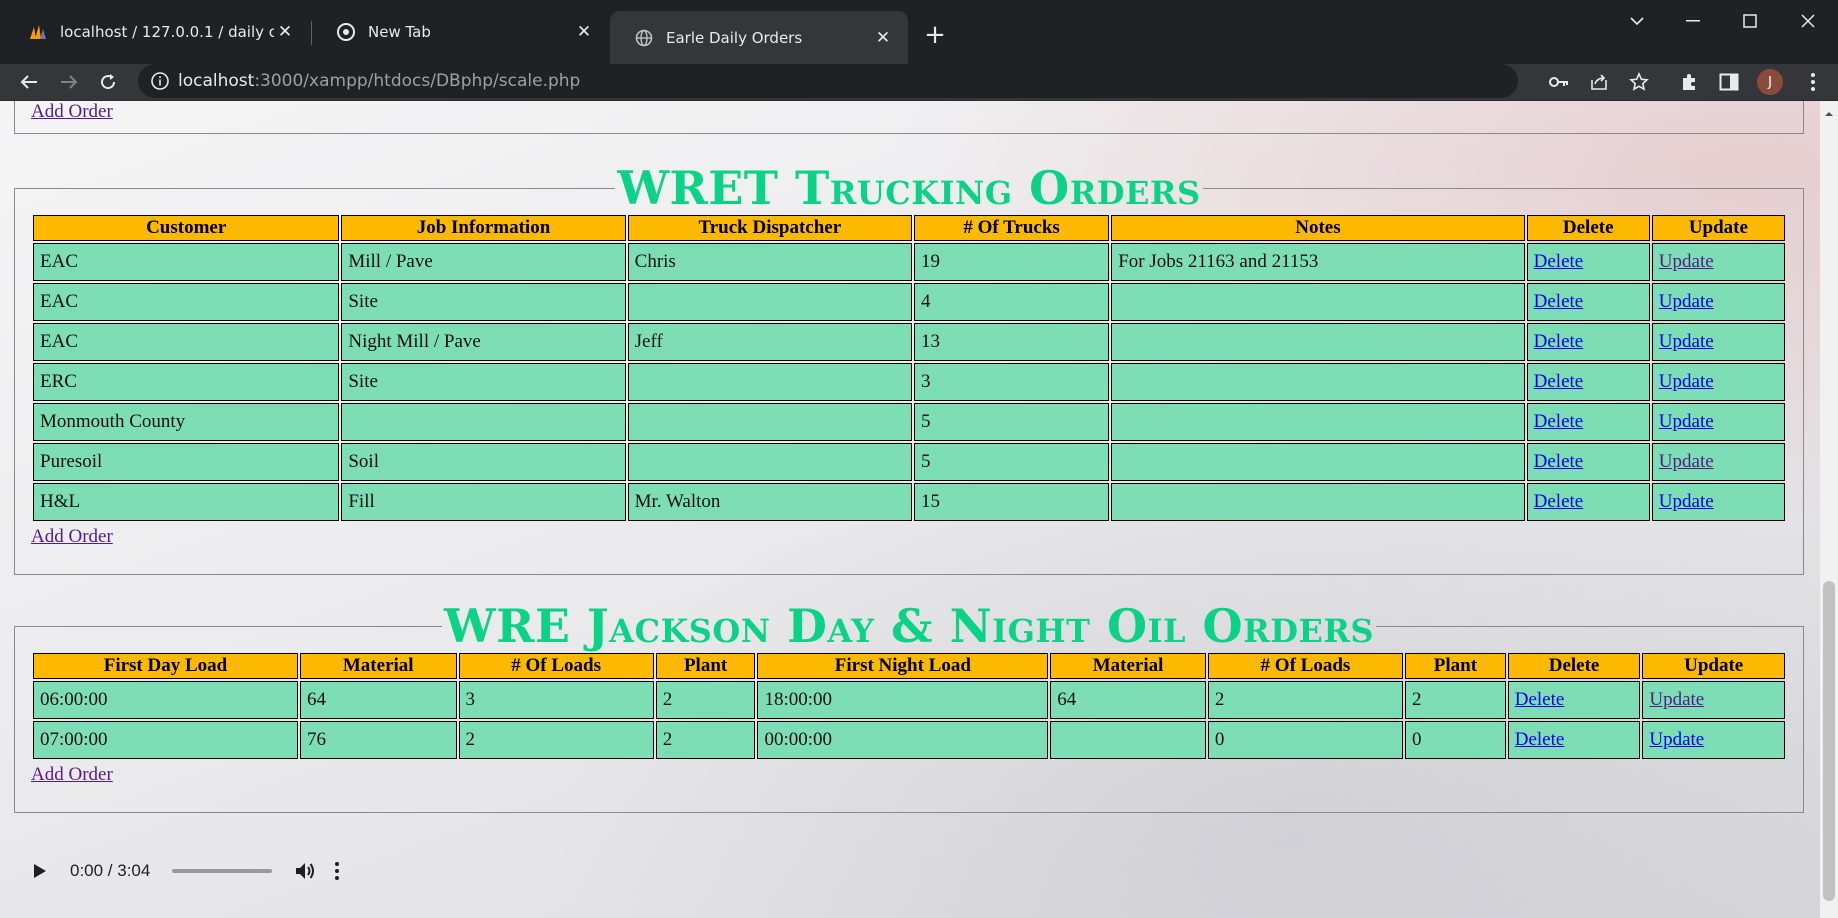 This screenshot has width=1838, height=918. Describe the element at coordinates (29, 82) in the screenshot. I see `back-arrow-icon` at that location.